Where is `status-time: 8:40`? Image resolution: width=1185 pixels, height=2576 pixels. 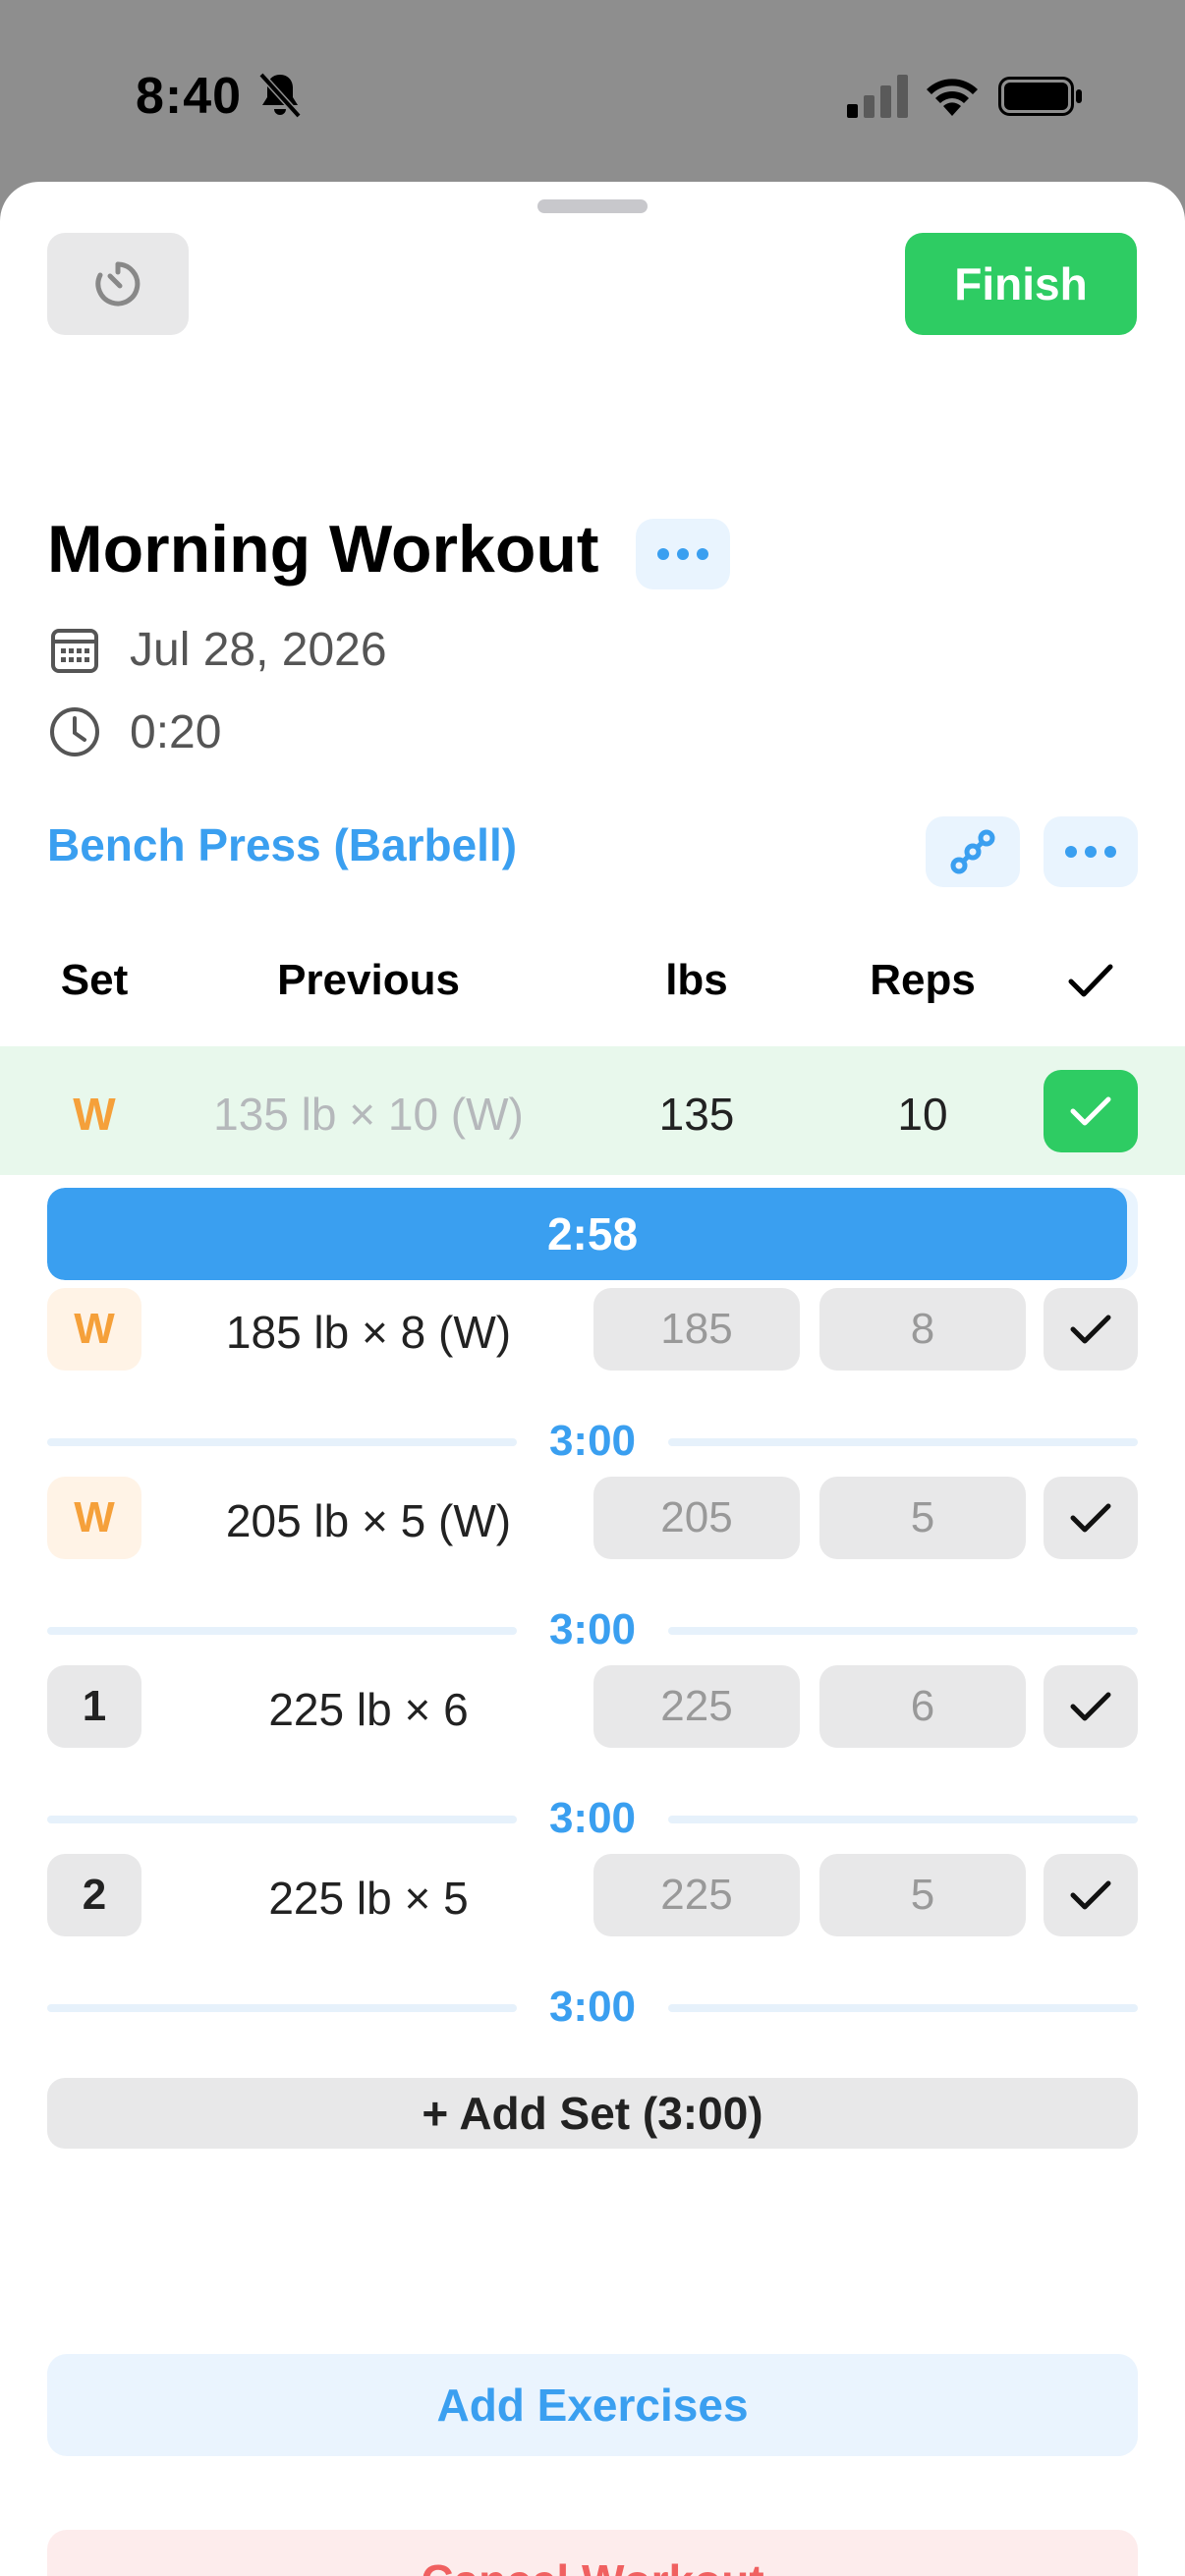 status-time: 8:40 is located at coordinates (190, 96).